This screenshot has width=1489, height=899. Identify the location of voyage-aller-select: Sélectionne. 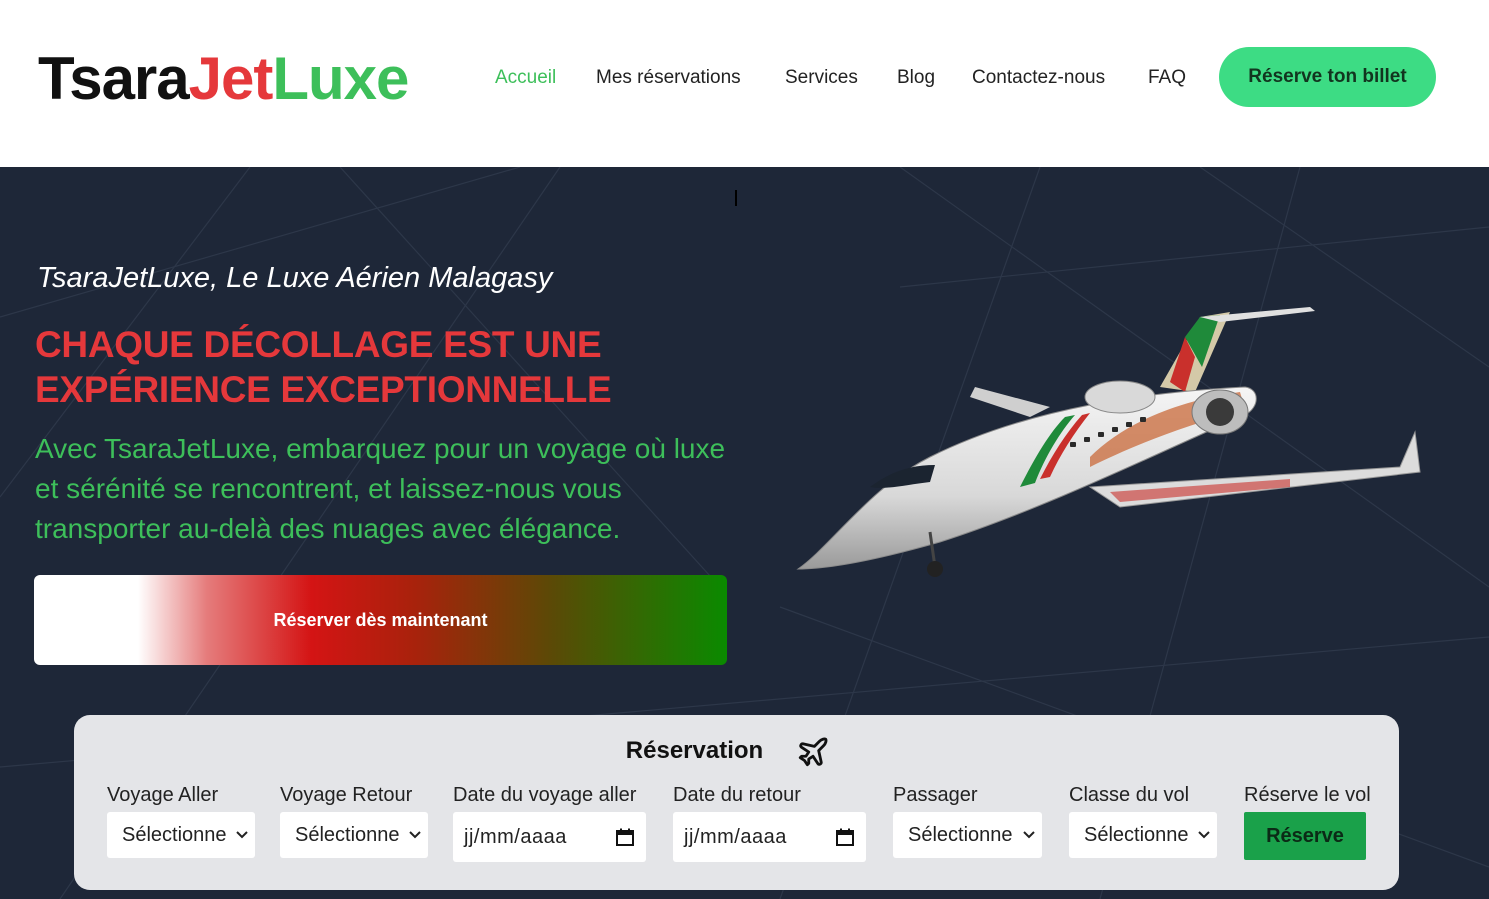
(181, 835).